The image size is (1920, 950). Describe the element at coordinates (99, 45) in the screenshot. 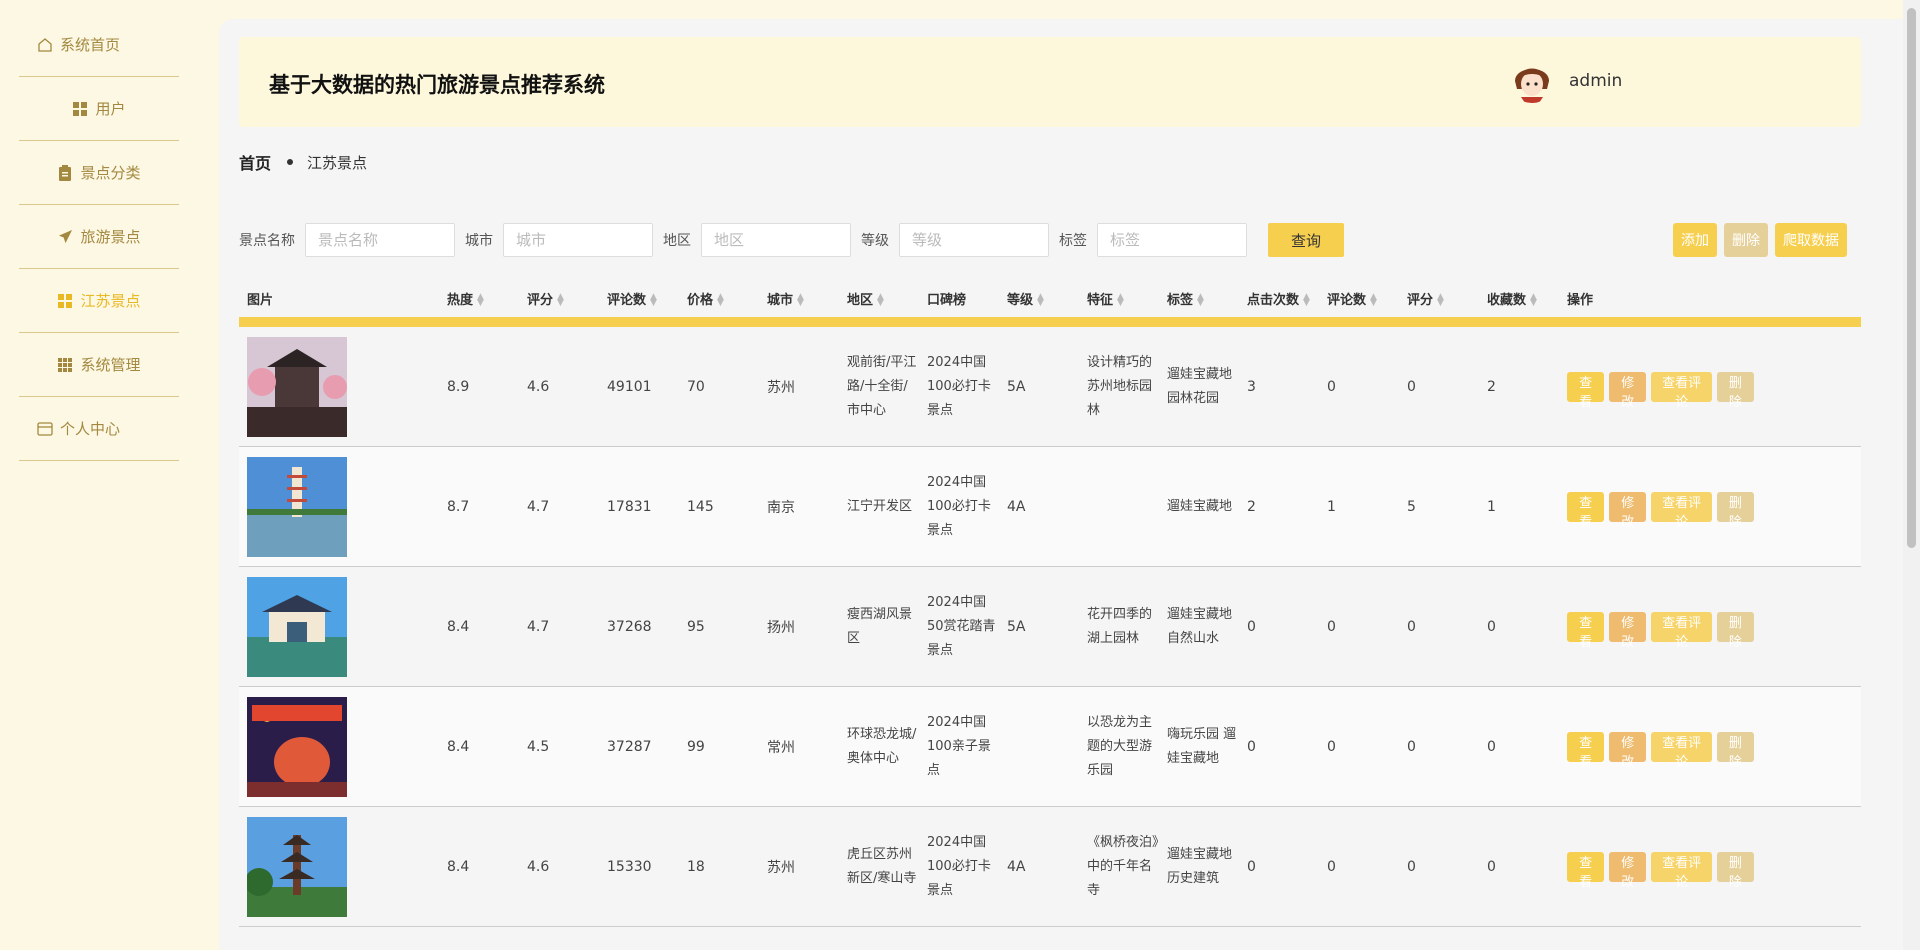

I see `sidebar-item-home: 系统首页` at that location.